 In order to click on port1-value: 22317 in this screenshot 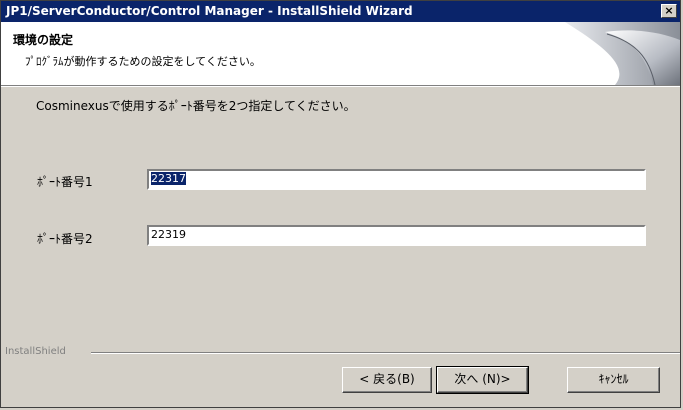, I will do `click(168, 178)`.